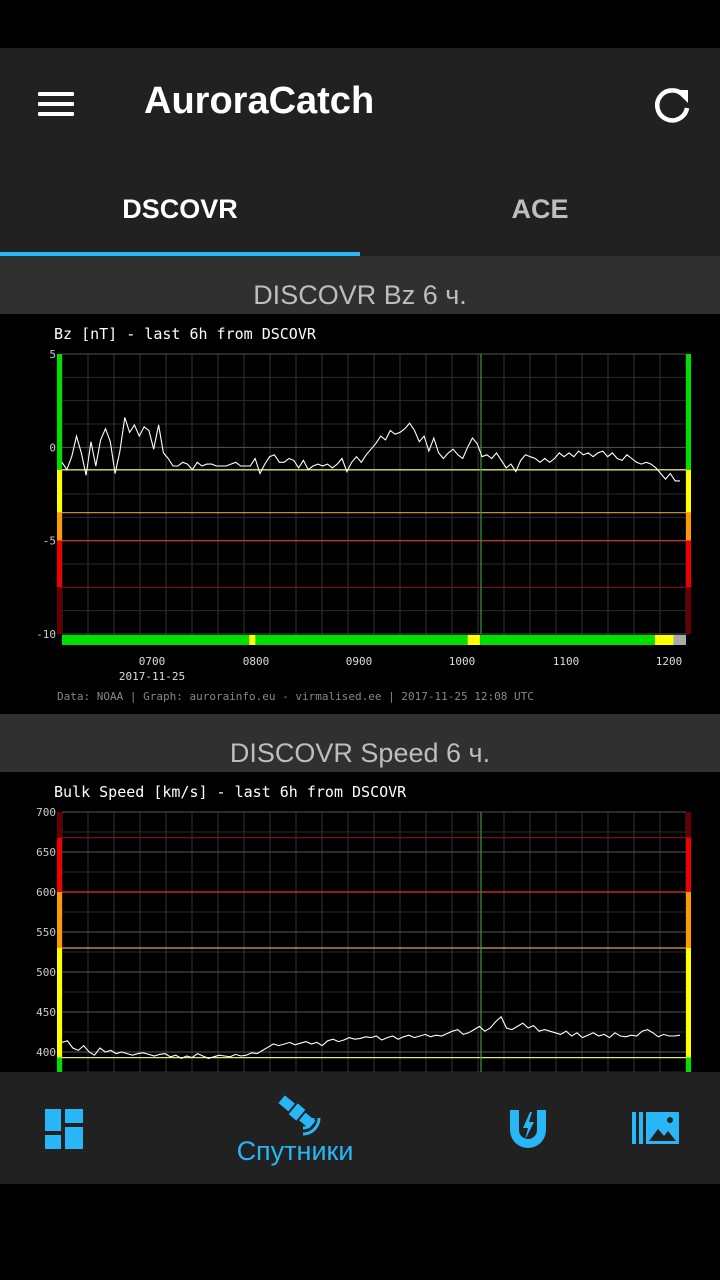 This screenshot has width=720, height=1280. I want to click on y-tick-label: 600, so click(46, 892).